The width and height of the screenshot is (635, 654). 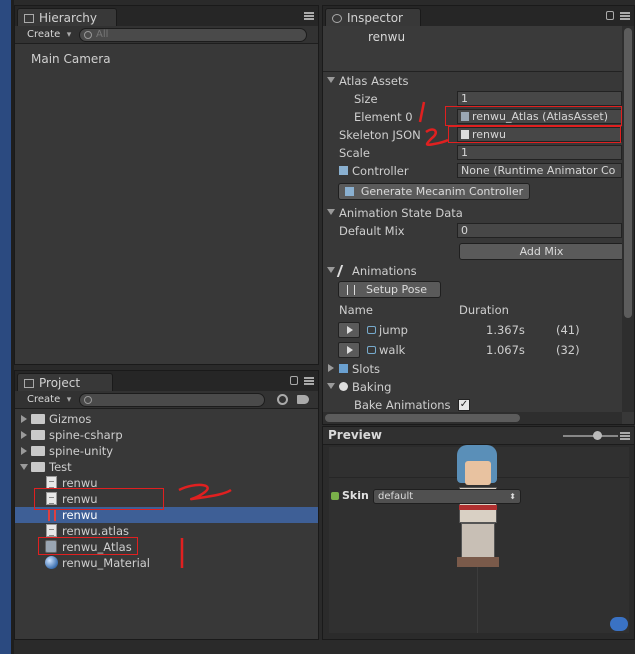 I want to click on tab-inspector: Inspector, so click(x=373, y=18).